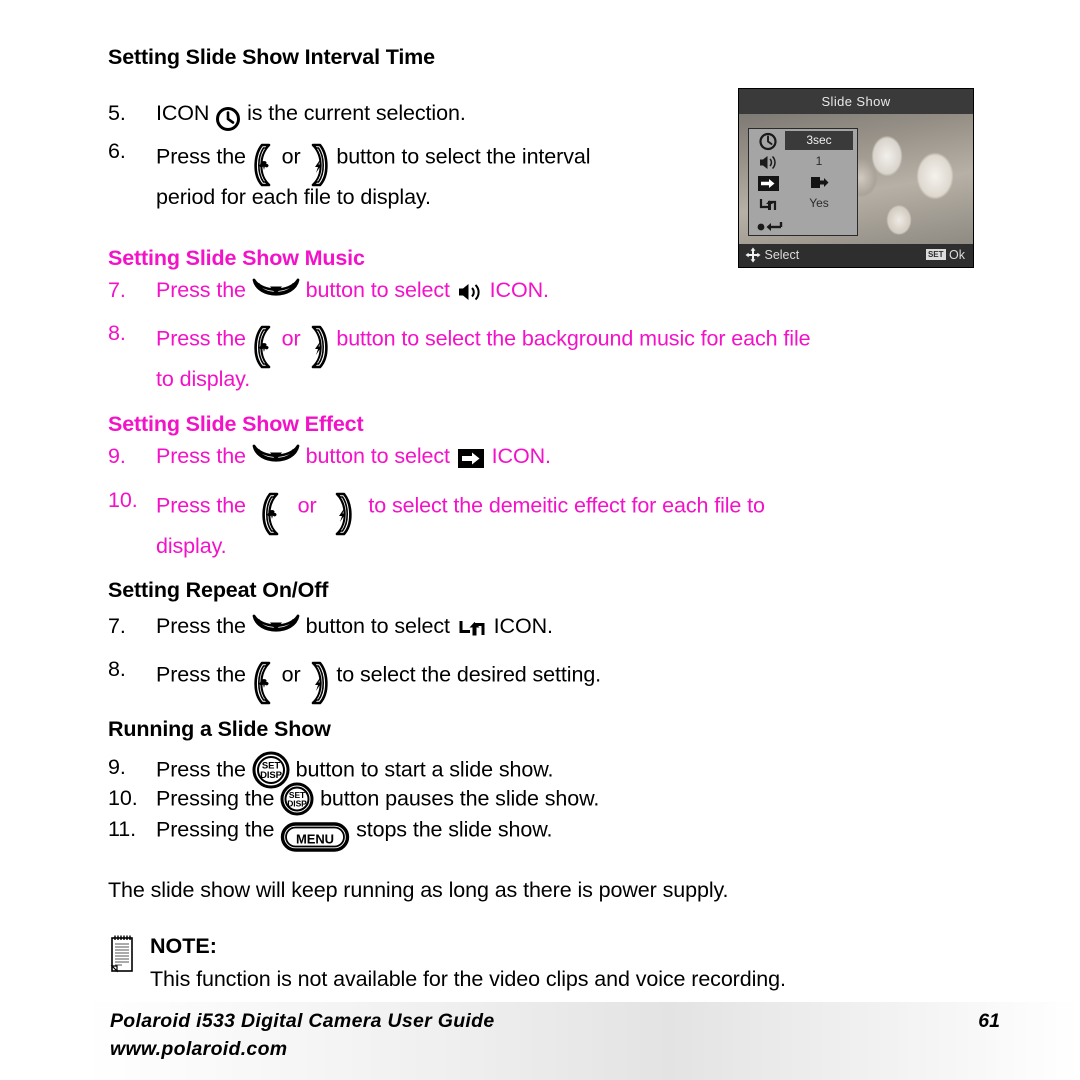  What do you see at coordinates (521, 456) in the screenshot?
I see `step-9-effect-text-c: ICON.` at bounding box center [521, 456].